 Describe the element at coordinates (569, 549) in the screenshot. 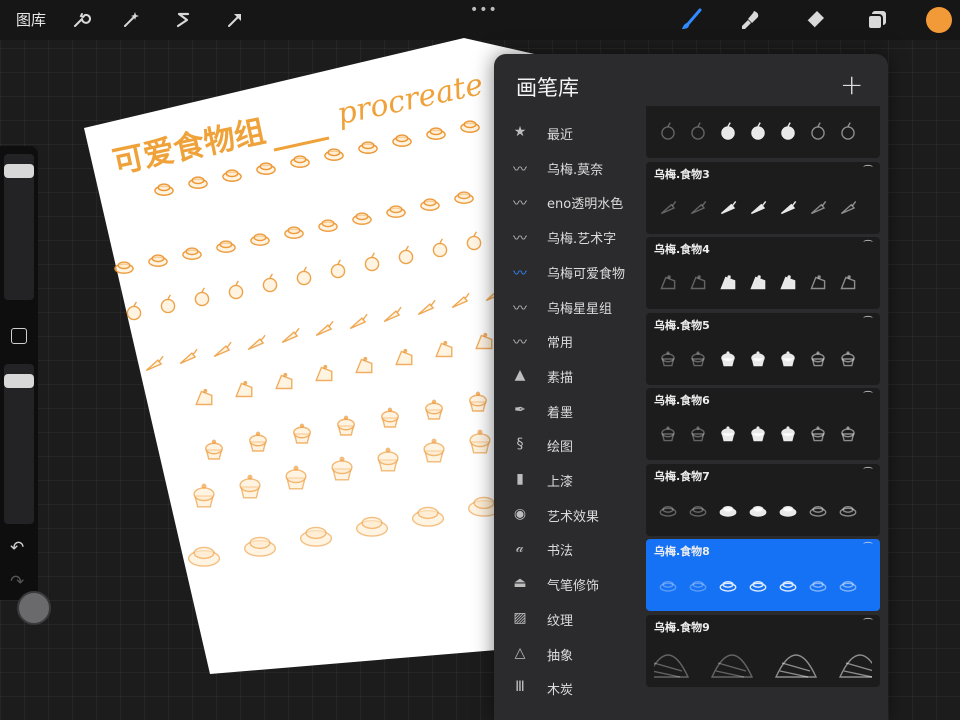

I see `brush-category-item: 𝒶 书法` at that location.